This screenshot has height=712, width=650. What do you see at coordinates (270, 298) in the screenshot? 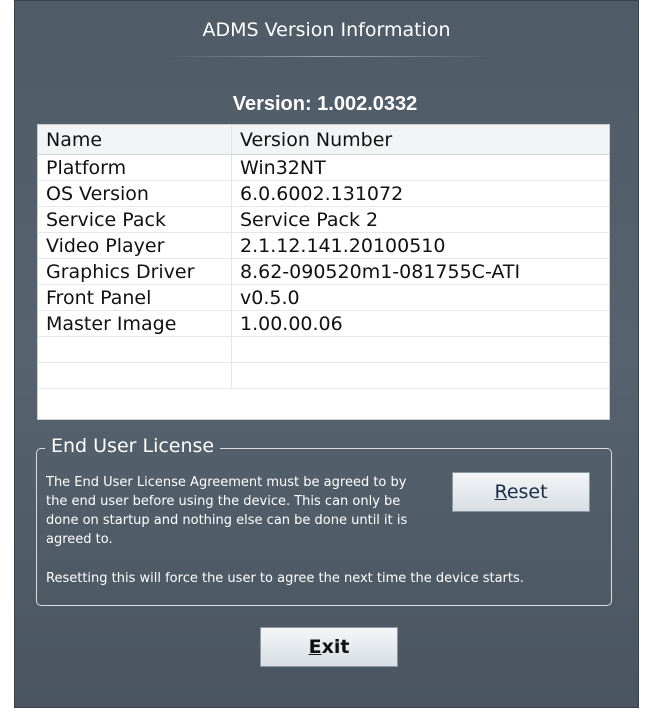
I see `row-value: v0.5.0` at bounding box center [270, 298].